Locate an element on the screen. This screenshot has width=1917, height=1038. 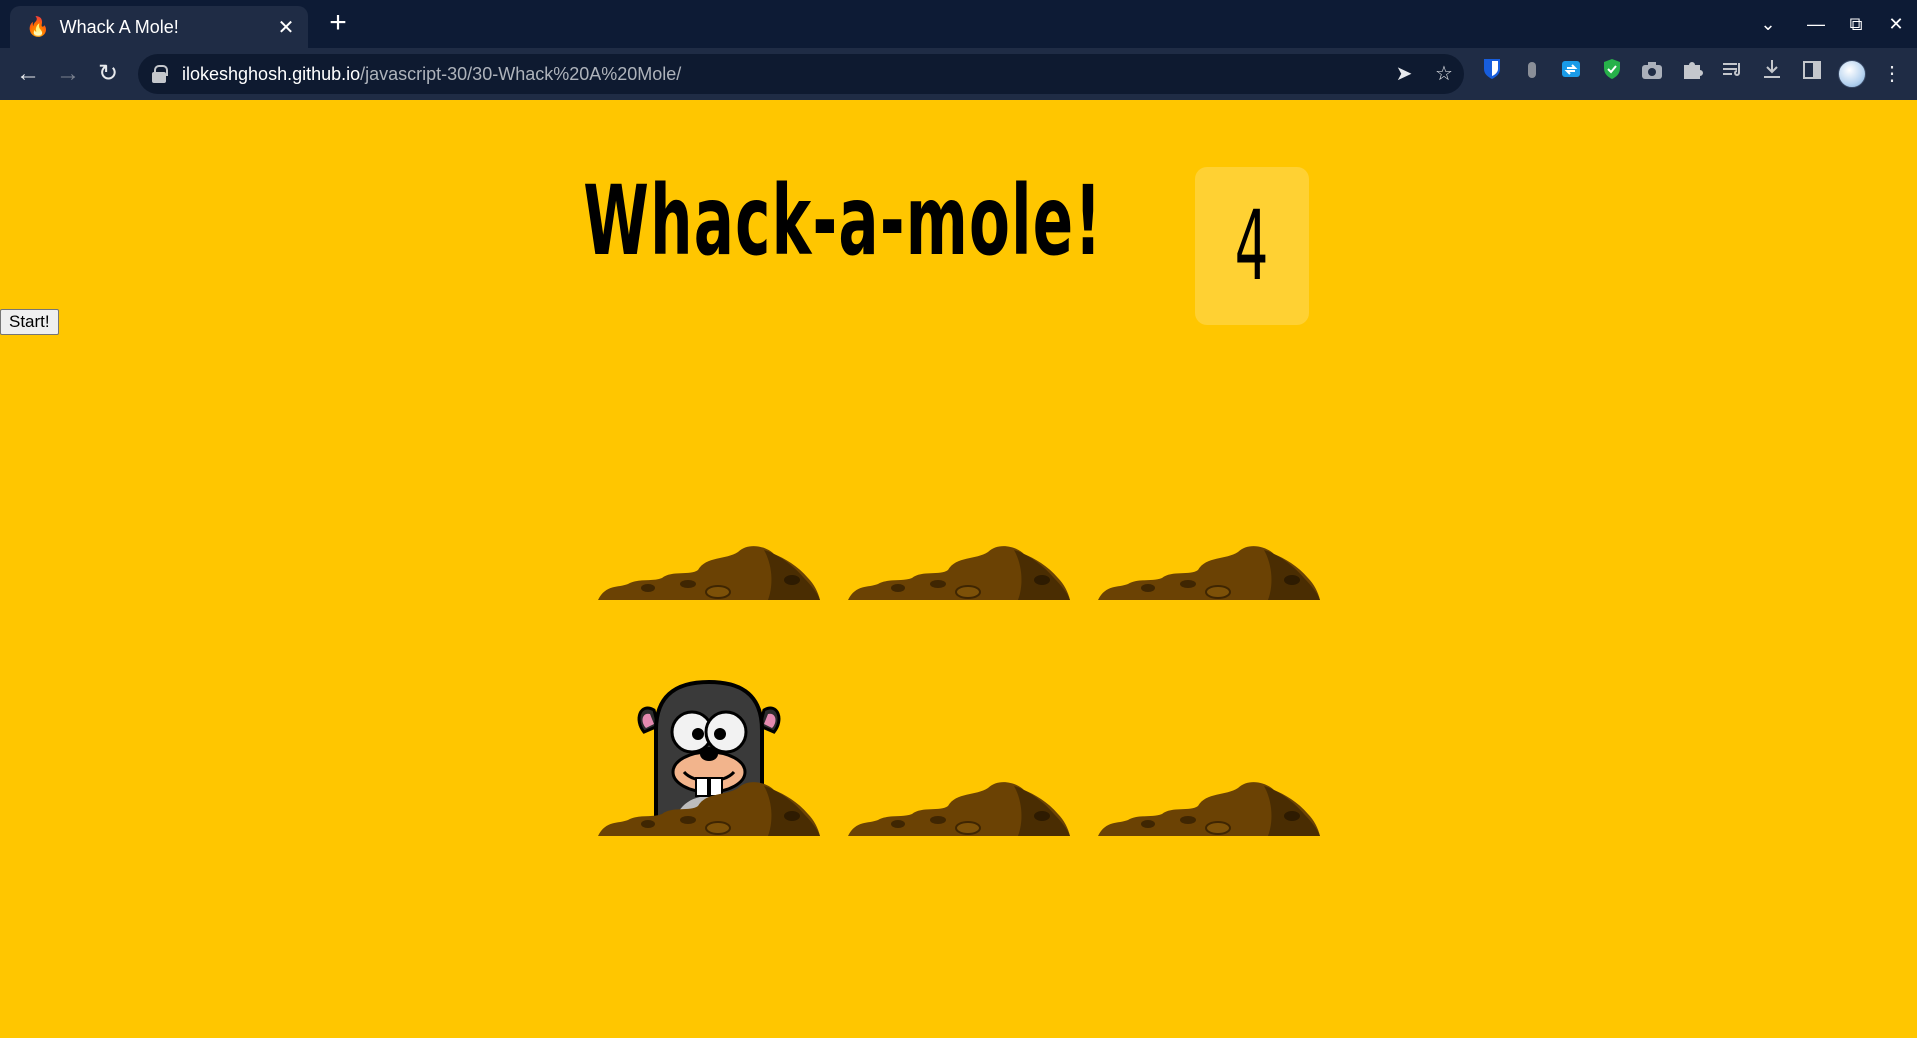
back-icon: ← is located at coordinates (28, 74).